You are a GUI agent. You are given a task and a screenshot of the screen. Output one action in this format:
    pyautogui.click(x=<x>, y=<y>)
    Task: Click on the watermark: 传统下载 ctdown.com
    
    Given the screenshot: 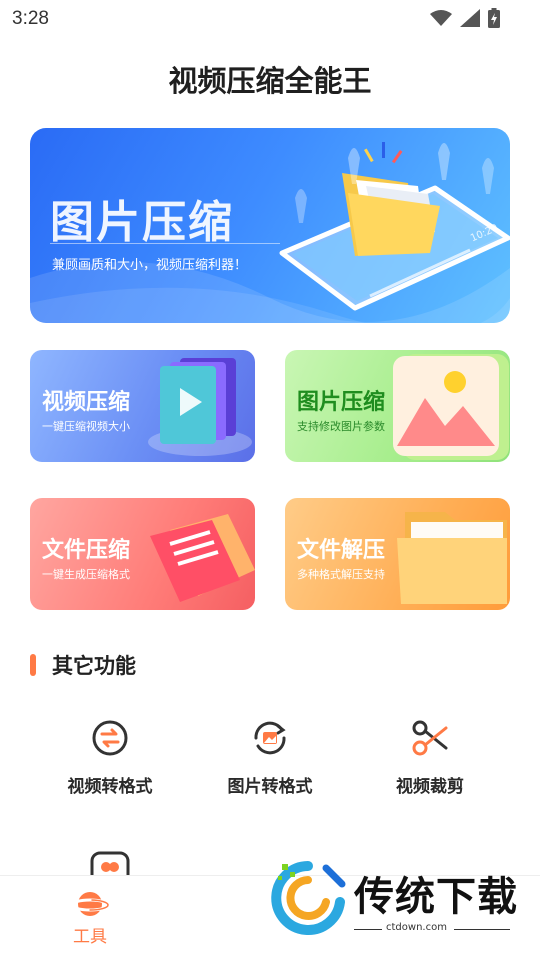 What is the action you would take?
    pyautogui.click(x=393, y=898)
    